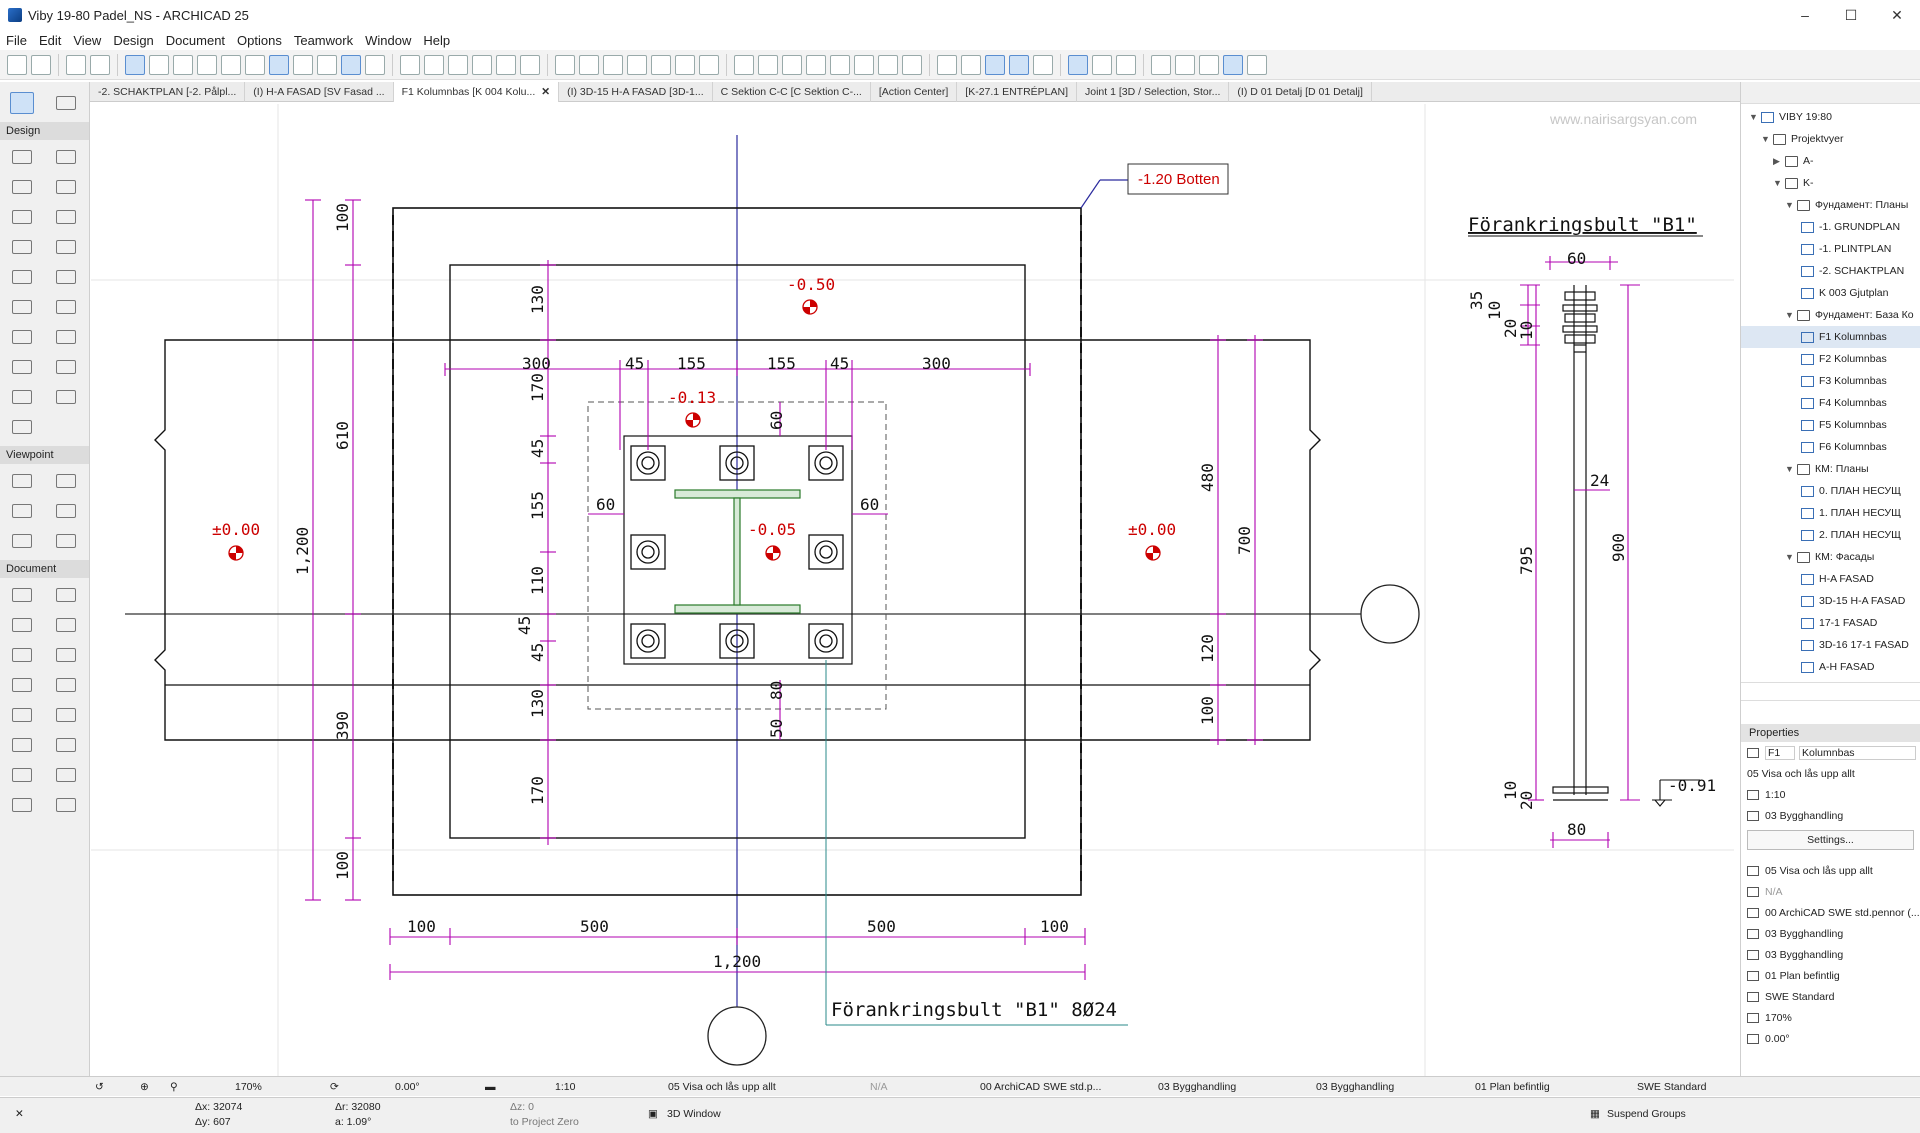 Image resolution: width=1920 pixels, height=1133 pixels. What do you see at coordinates (1830, 996) in the screenshot?
I see `prop-row: SWE Standard` at bounding box center [1830, 996].